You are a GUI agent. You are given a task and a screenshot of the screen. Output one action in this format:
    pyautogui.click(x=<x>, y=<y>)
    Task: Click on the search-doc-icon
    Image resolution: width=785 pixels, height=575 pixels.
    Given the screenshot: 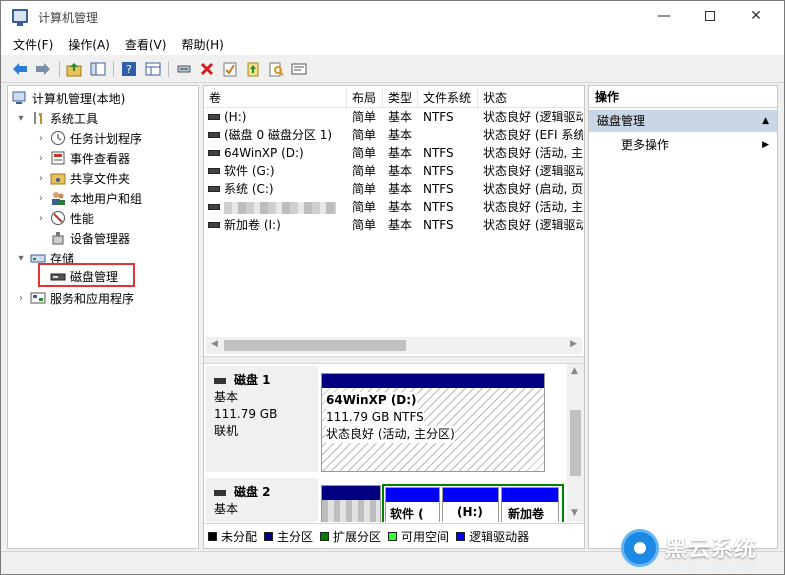 What is the action you would take?
    pyautogui.click(x=276, y=69)
    